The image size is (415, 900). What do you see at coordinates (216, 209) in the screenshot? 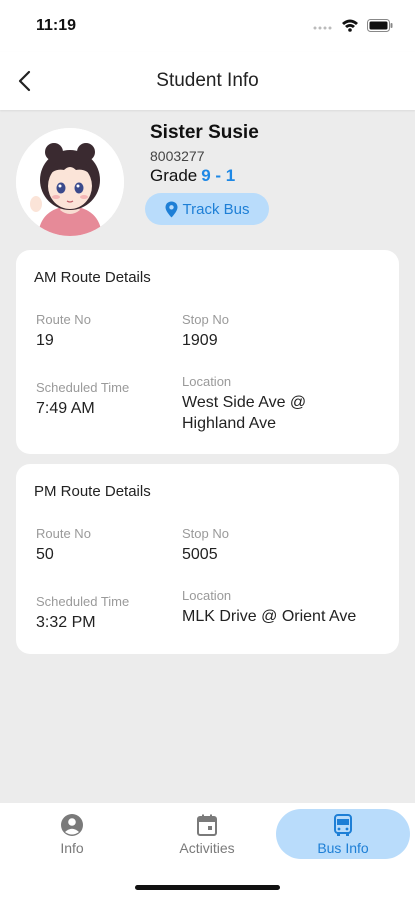
I see `track-bus-label: Track Bus` at bounding box center [216, 209].